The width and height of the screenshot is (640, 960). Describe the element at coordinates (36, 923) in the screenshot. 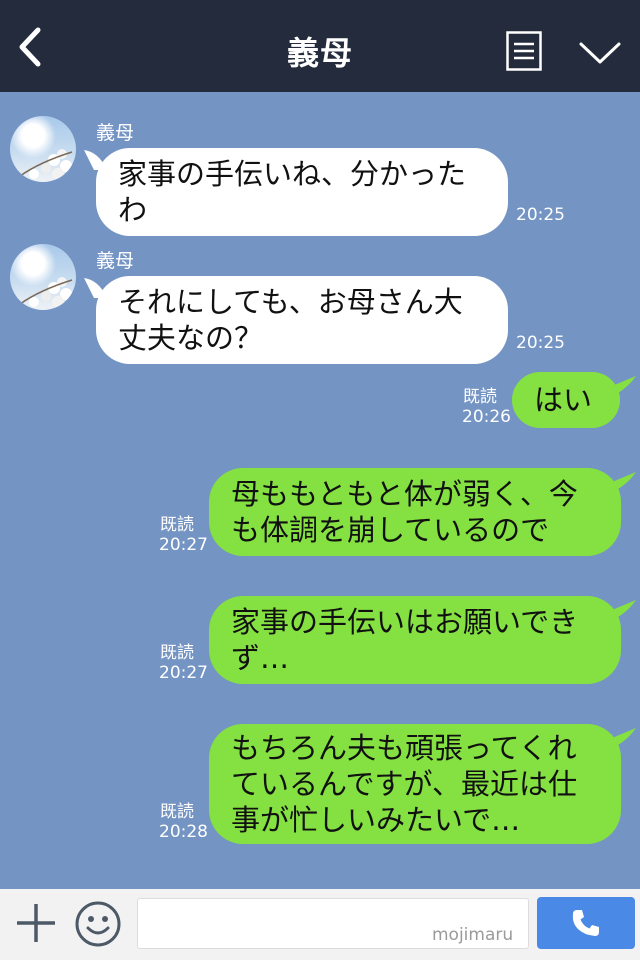

I see `plus-icon` at that location.